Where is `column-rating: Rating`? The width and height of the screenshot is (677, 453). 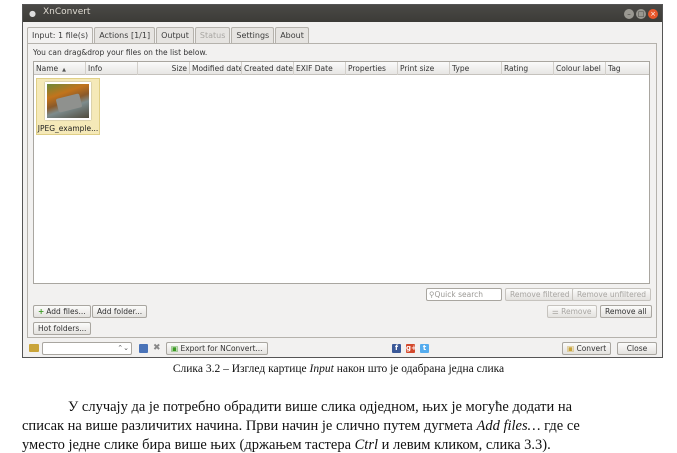 column-rating: Rating is located at coordinates (528, 68).